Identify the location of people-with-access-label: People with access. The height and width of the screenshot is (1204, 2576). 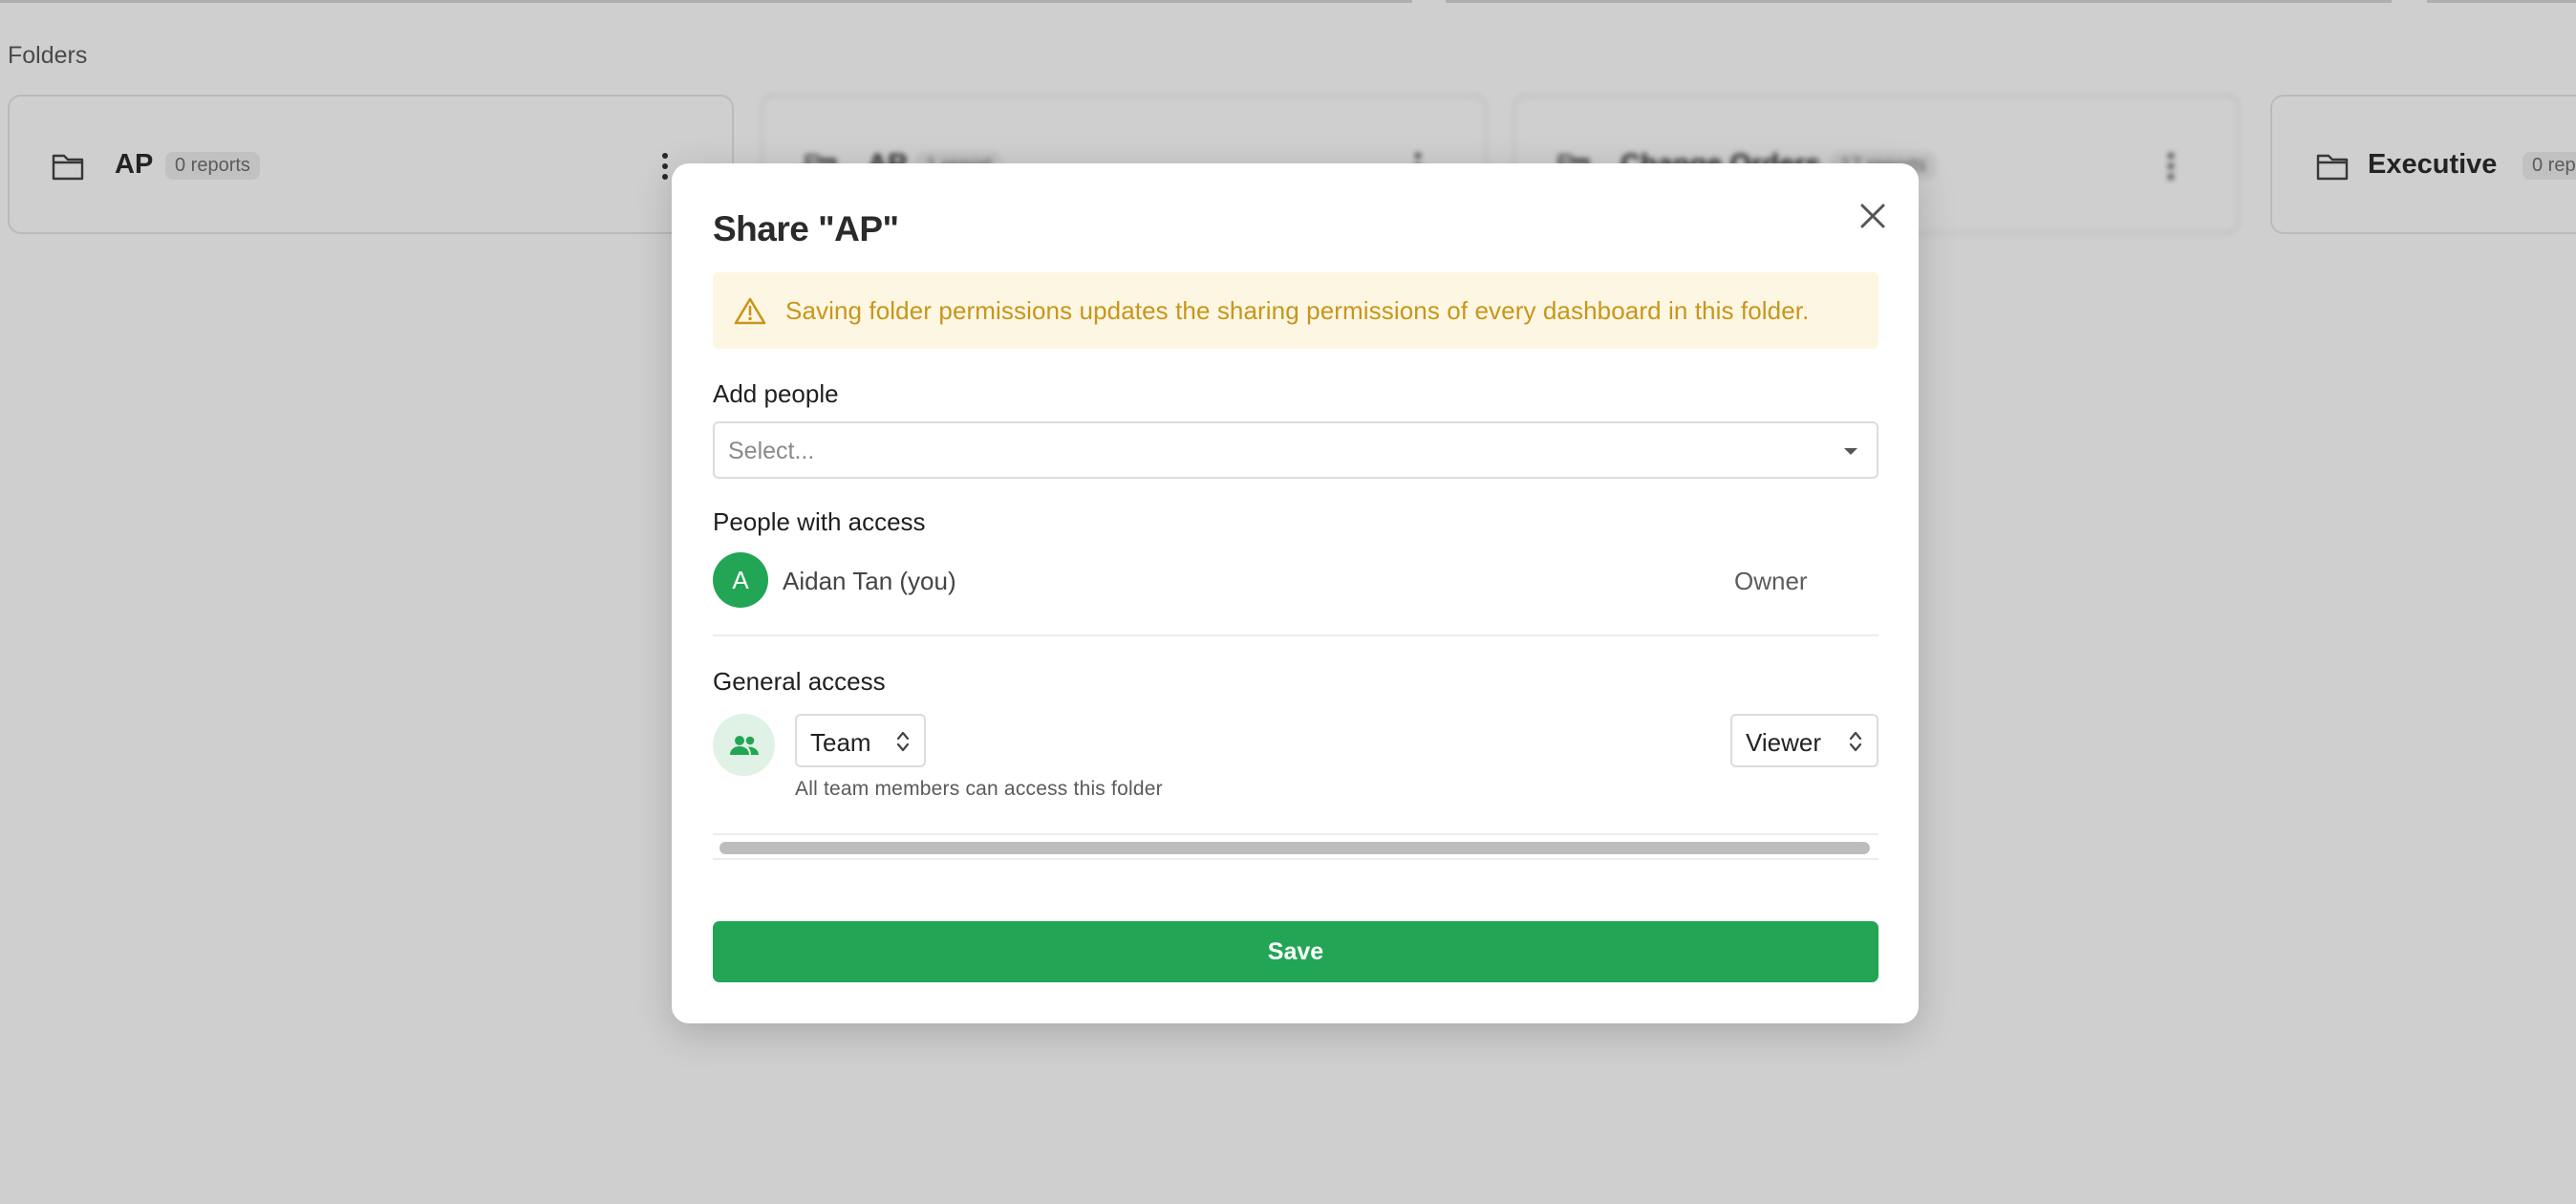
(819, 522).